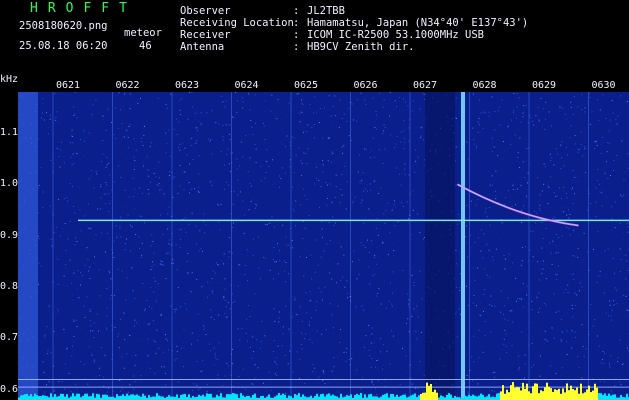 The image size is (629, 400). Describe the element at coordinates (306, 85) in the screenshot. I see `x-tick-label: 0625` at that location.